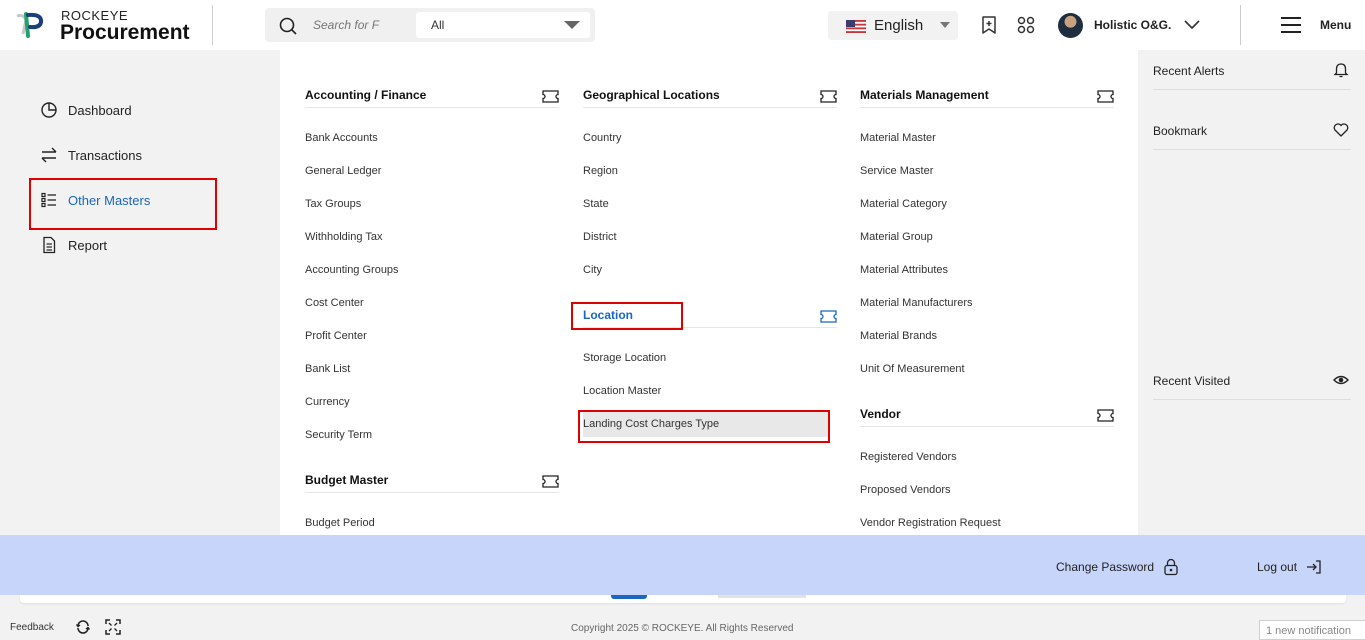 This screenshot has width=1365, height=640. Describe the element at coordinates (366, 95) in the screenshot. I see `section-title: Accounting / Finance` at that location.